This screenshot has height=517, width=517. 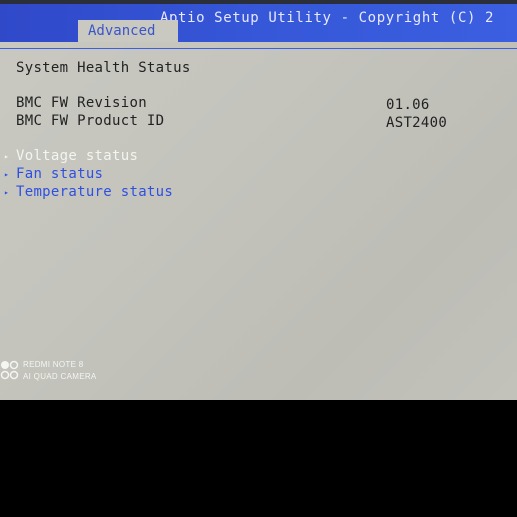 What do you see at coordinates (90, 121) in the screenshot?
I see `bmc-fw-product-id-label: BMC FW Product ID` at bounding box center [90, 121].